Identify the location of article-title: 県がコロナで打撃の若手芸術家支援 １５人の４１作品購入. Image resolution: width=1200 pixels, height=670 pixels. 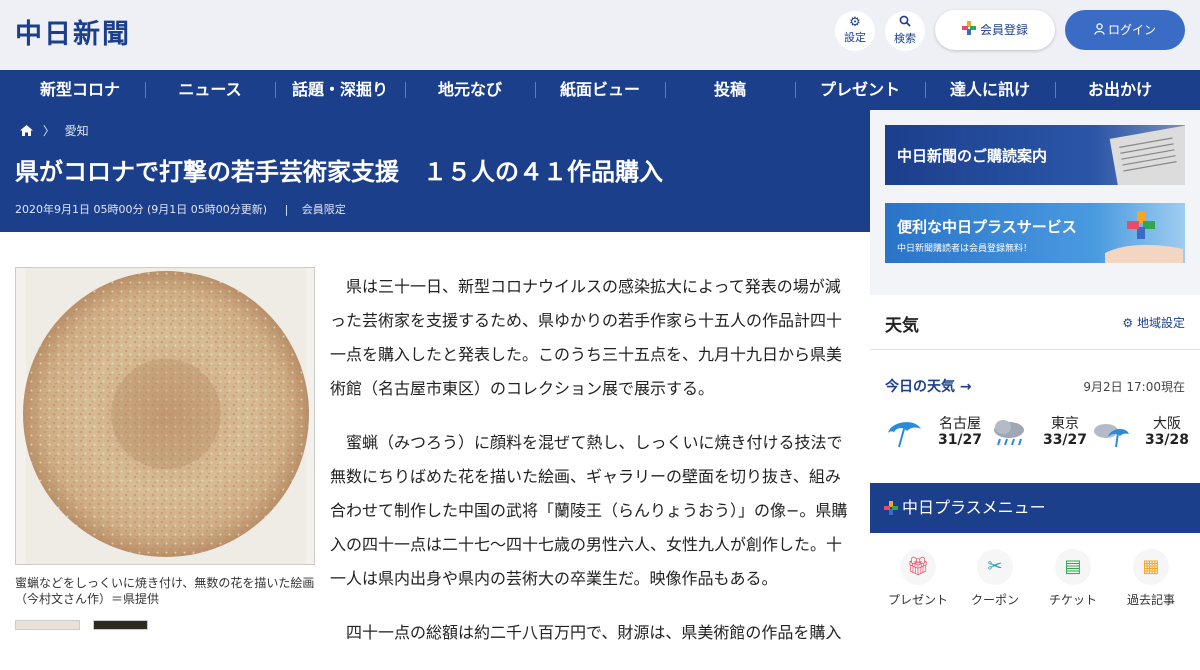
(339, 172).